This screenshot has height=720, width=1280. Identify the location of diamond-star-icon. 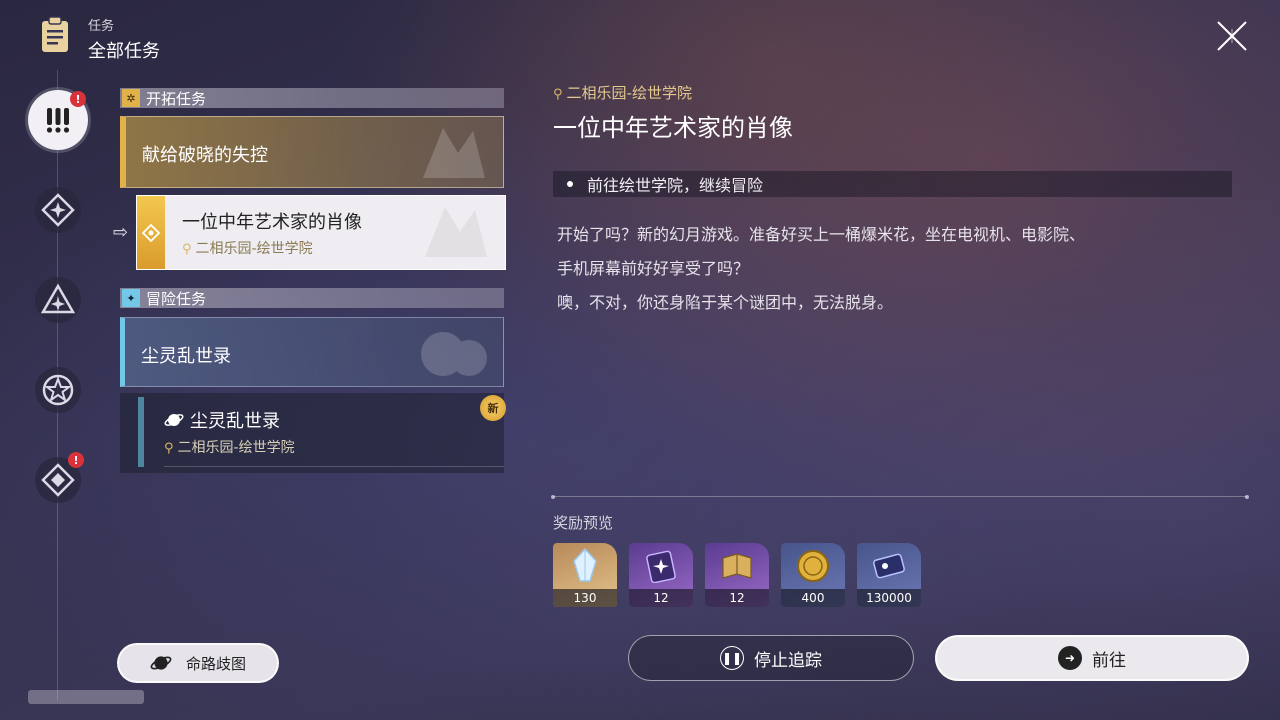
(58, 210).